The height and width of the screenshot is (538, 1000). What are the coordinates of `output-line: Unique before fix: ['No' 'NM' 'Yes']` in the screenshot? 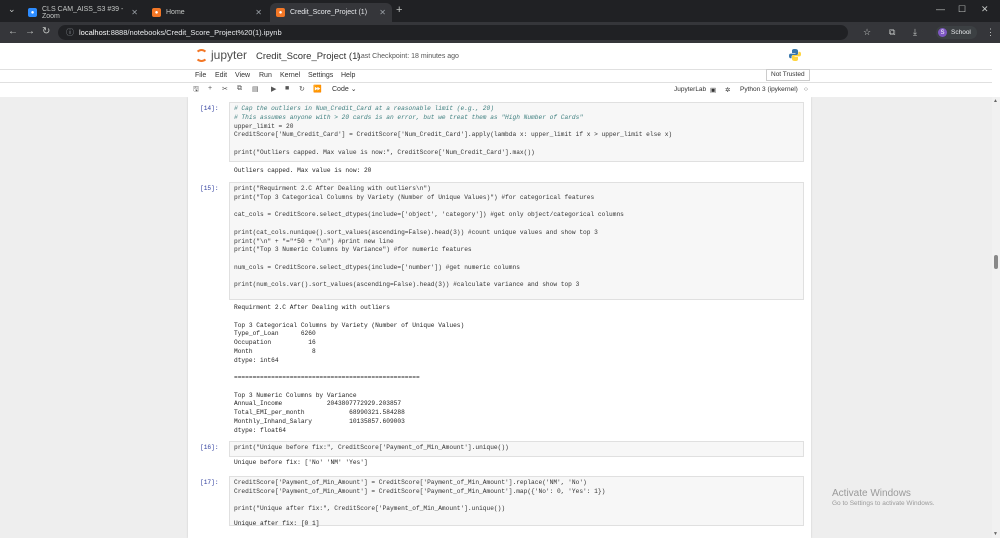 It's located at (301, 462).